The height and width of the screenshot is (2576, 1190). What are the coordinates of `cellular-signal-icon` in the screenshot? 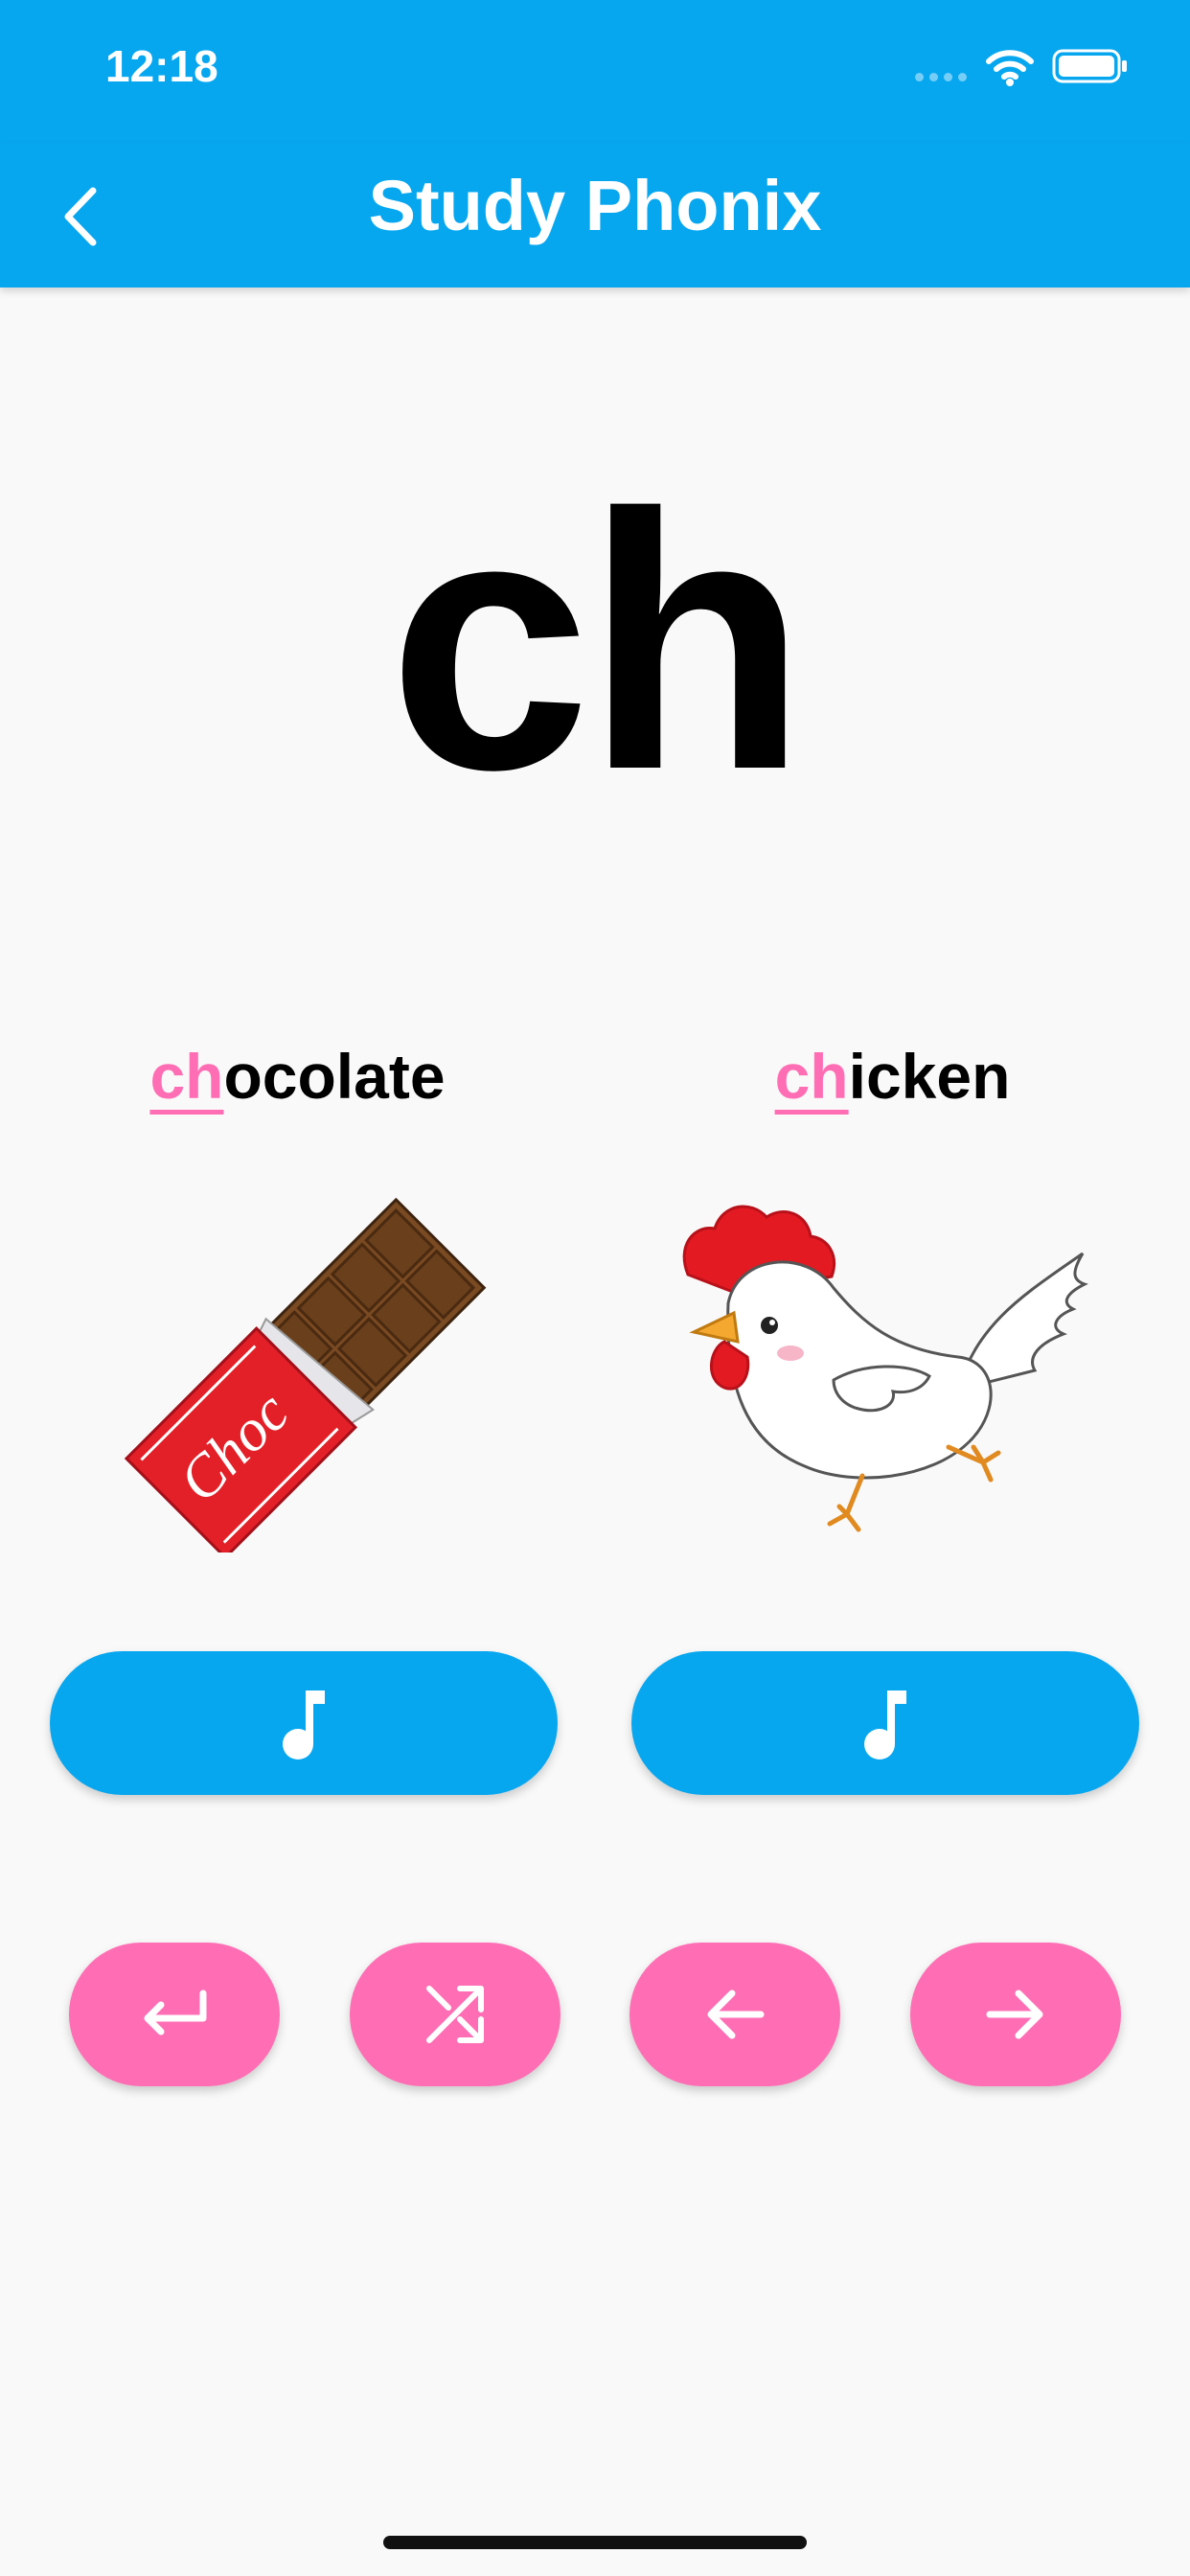 It's located at (944, 77).